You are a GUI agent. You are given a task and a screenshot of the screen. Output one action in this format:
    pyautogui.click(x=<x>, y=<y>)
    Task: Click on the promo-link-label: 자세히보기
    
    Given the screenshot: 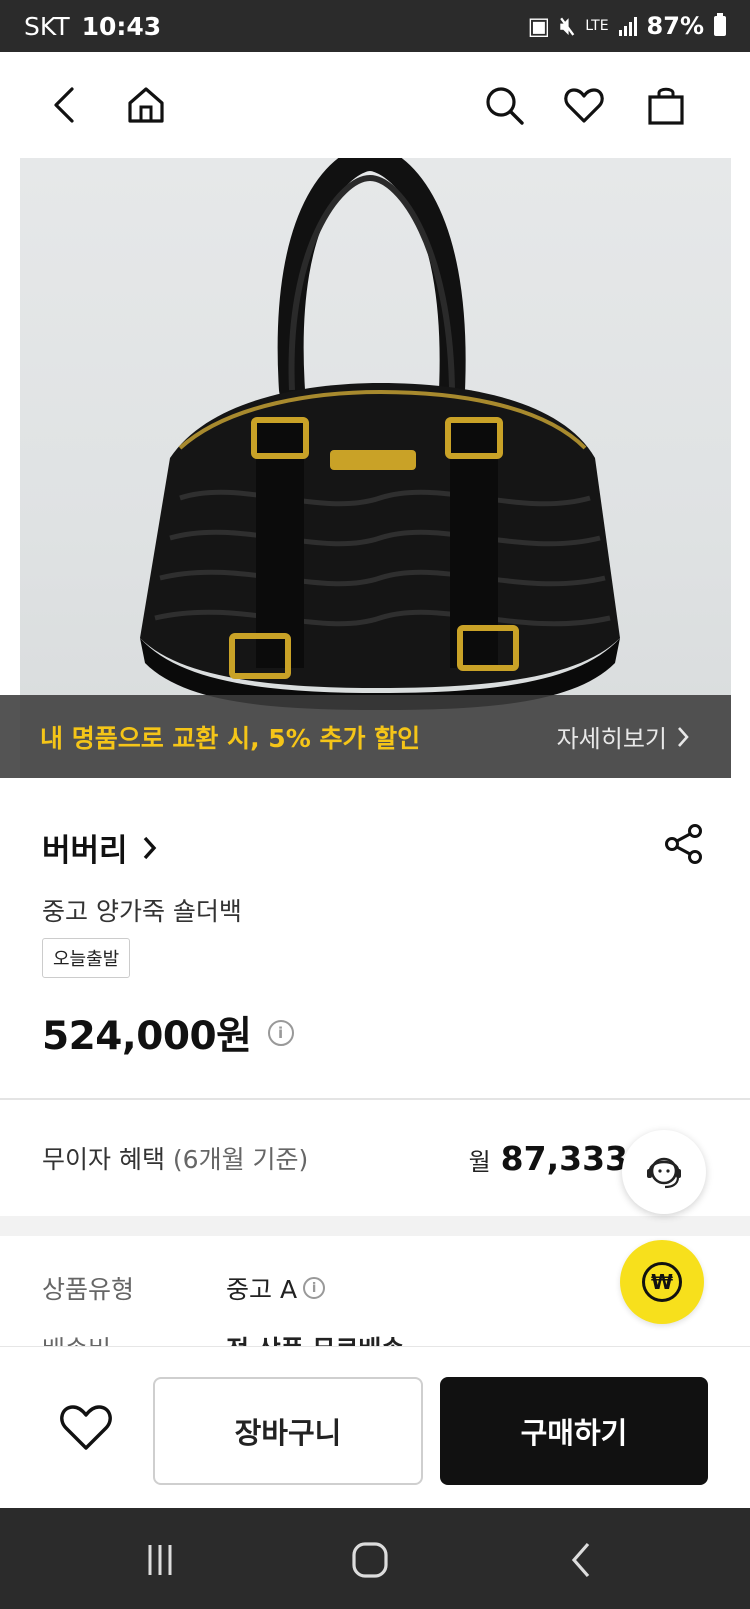 What is the action you would take?
    pyautogui.click(x=611, y=739)
    